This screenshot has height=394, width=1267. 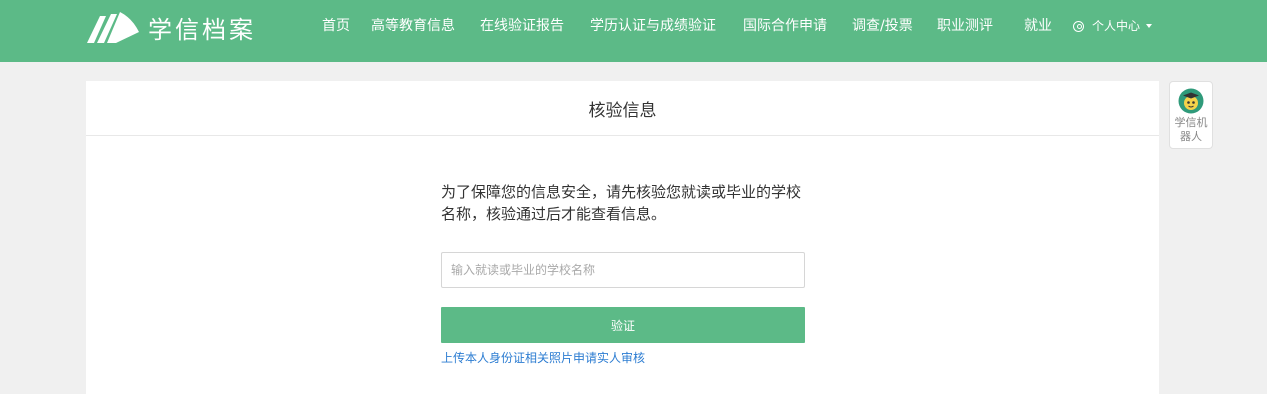 I want to click on school-name-input, so click(x=623, y=270).